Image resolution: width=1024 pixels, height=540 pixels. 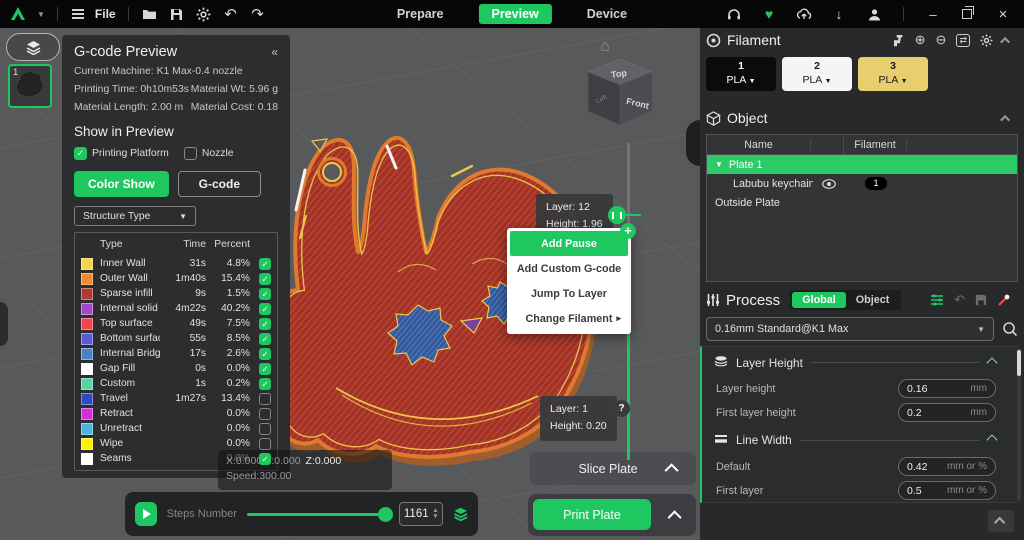 What do you see at coordinates (1003, 14) in the screenshot?
I see `close-button: ×` at bounding box center [1003, 14].